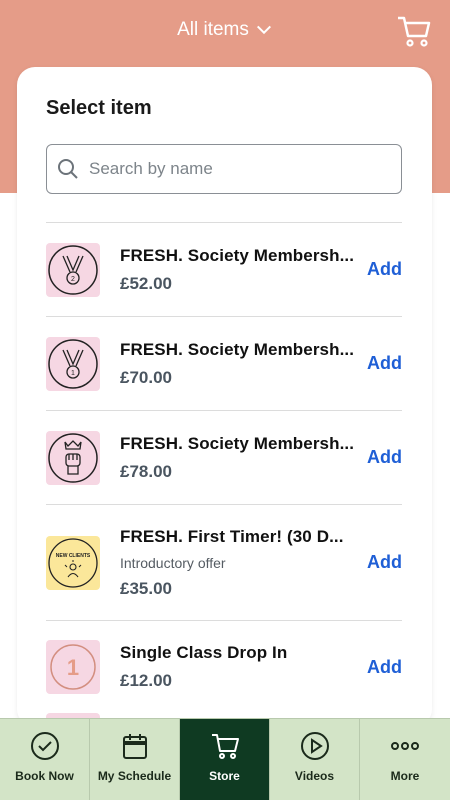 Image resolution: width=450 pixels, height=800 pixels. I want to click on item-price: £35.00, so click(146, 588).